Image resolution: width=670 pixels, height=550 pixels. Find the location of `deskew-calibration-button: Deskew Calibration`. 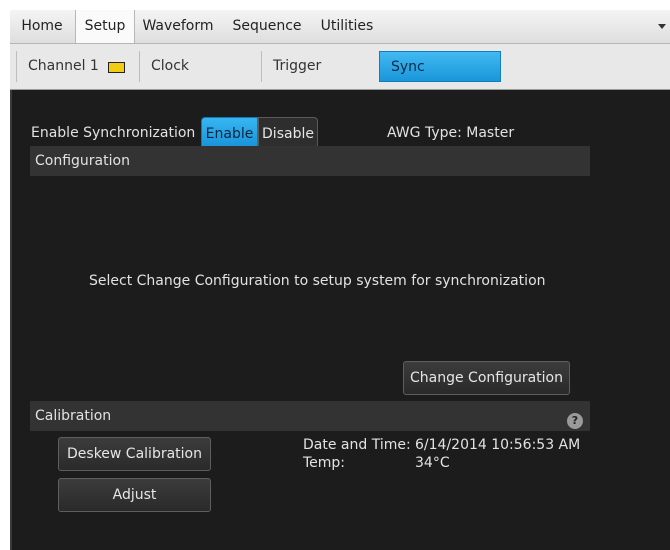

deskew-calibration-button: Deskew Calibration is located at coordinates (134, 454).